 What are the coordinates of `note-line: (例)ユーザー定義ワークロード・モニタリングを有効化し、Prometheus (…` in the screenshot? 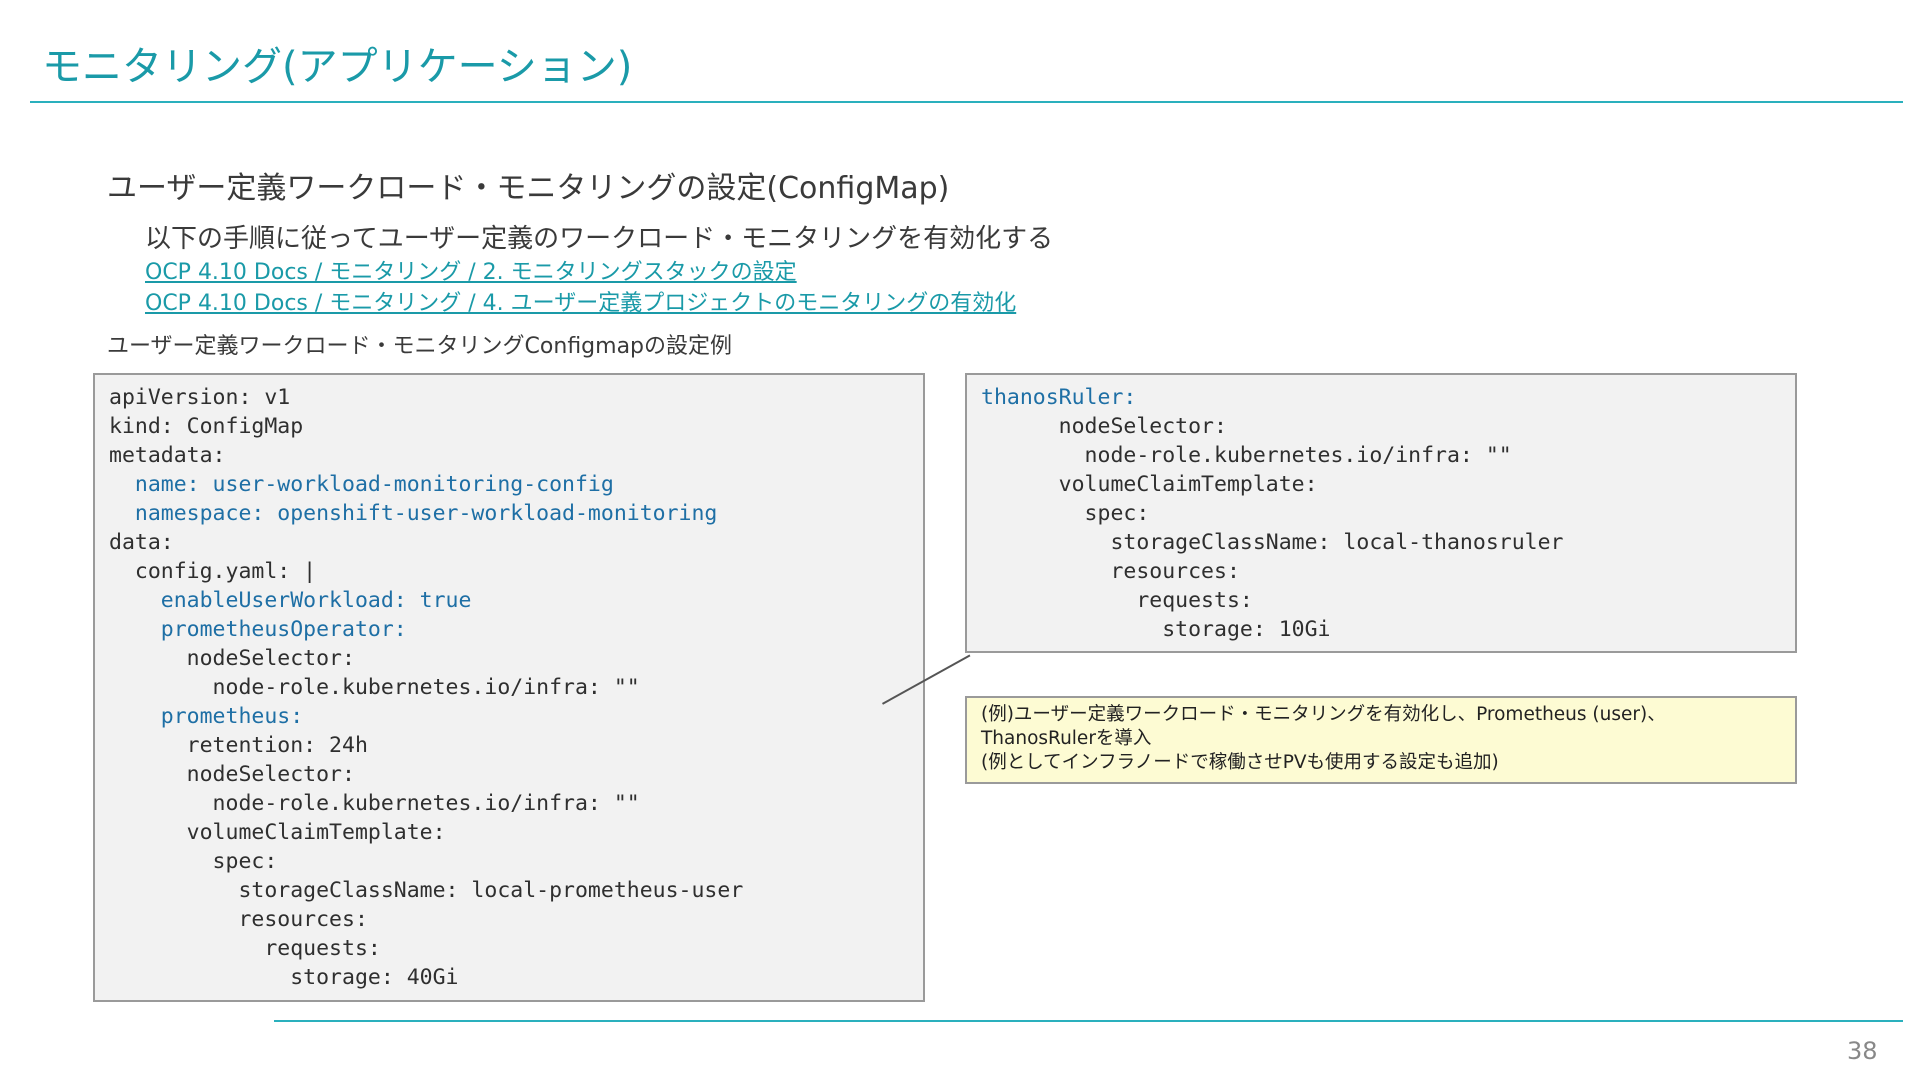 It's located at (1323, 714).